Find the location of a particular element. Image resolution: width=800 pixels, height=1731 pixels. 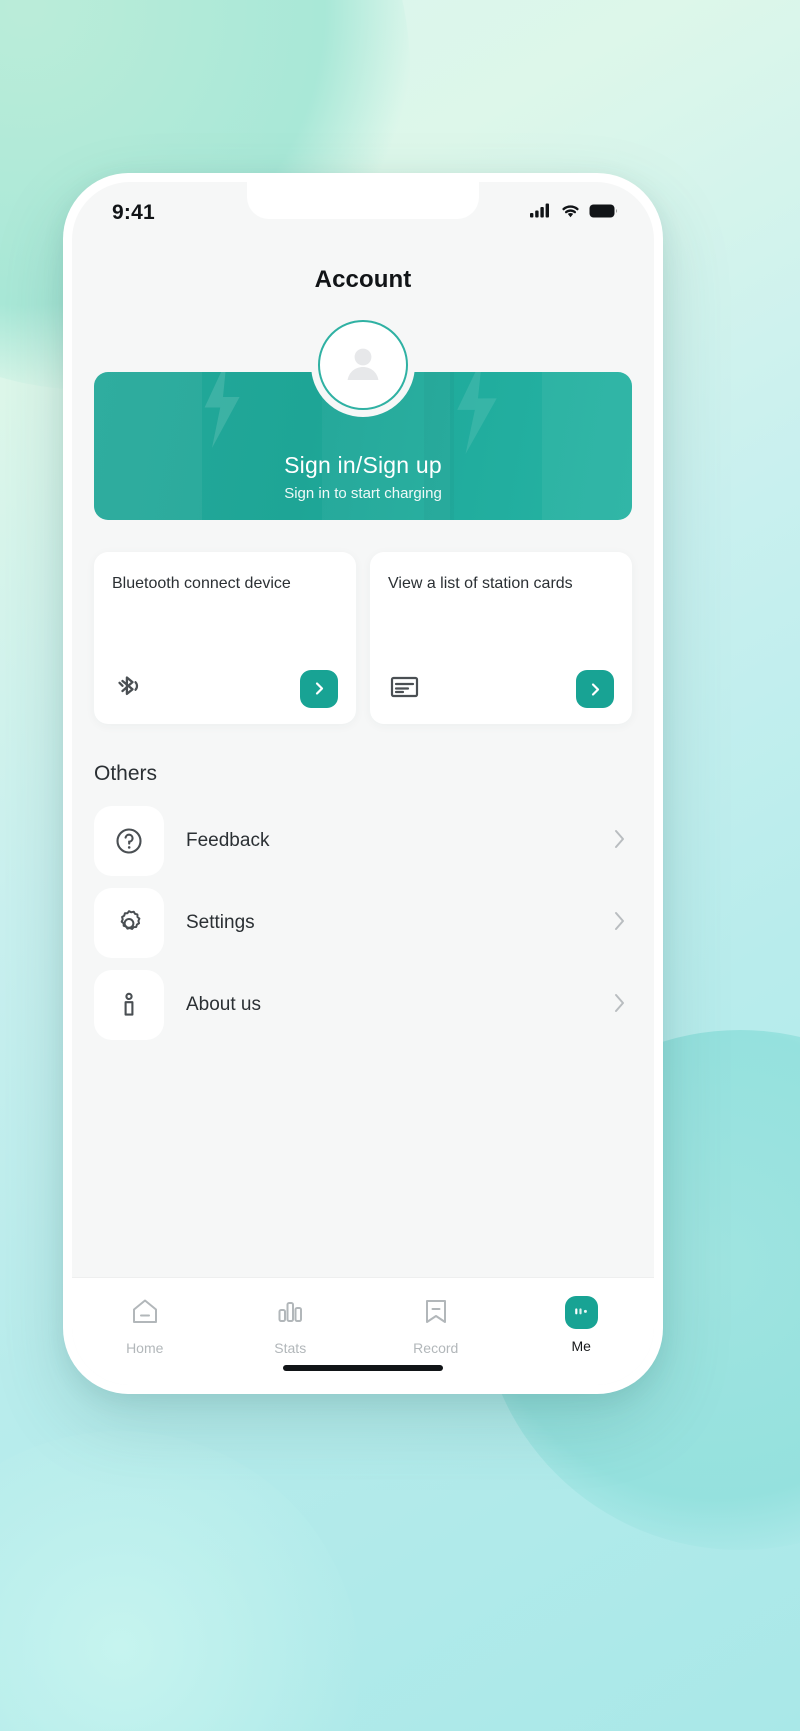

signin-title: Sign in/Sign up is located at coordinates (363, 465).